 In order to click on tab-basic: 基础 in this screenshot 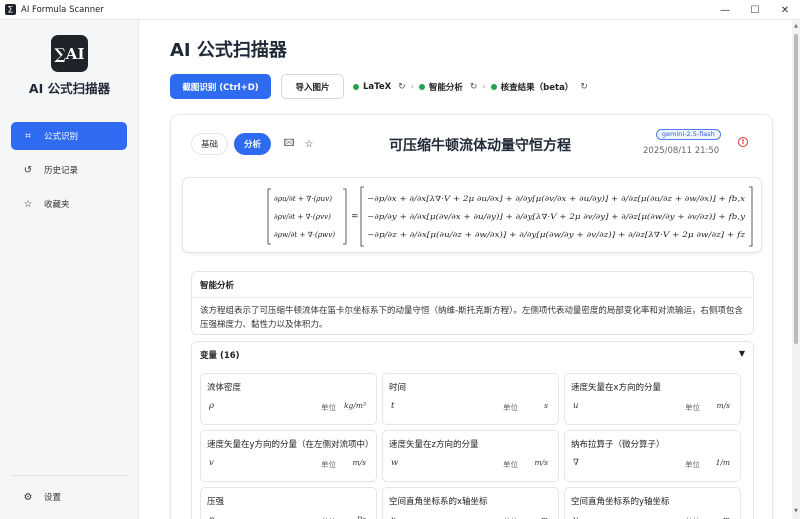, I will do `click(210, 144)`.